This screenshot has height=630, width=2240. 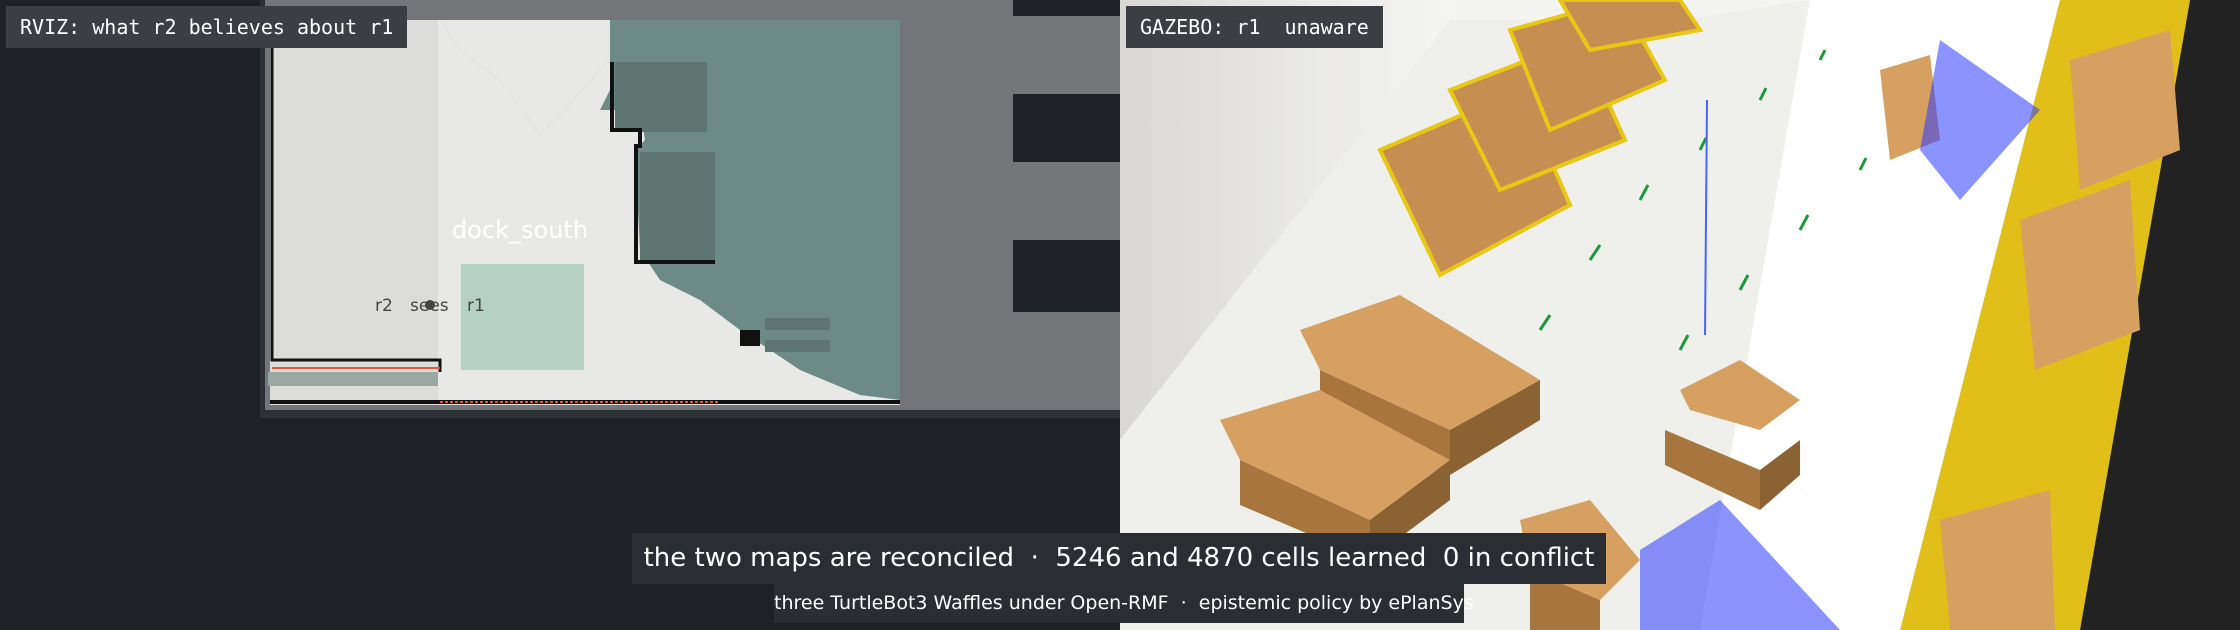 What do you see at coordinates (207, 27) in the screenshot?
I see `rviz-label: RVIZ: what r2 believes about r1` at bounding box center [207, 27].